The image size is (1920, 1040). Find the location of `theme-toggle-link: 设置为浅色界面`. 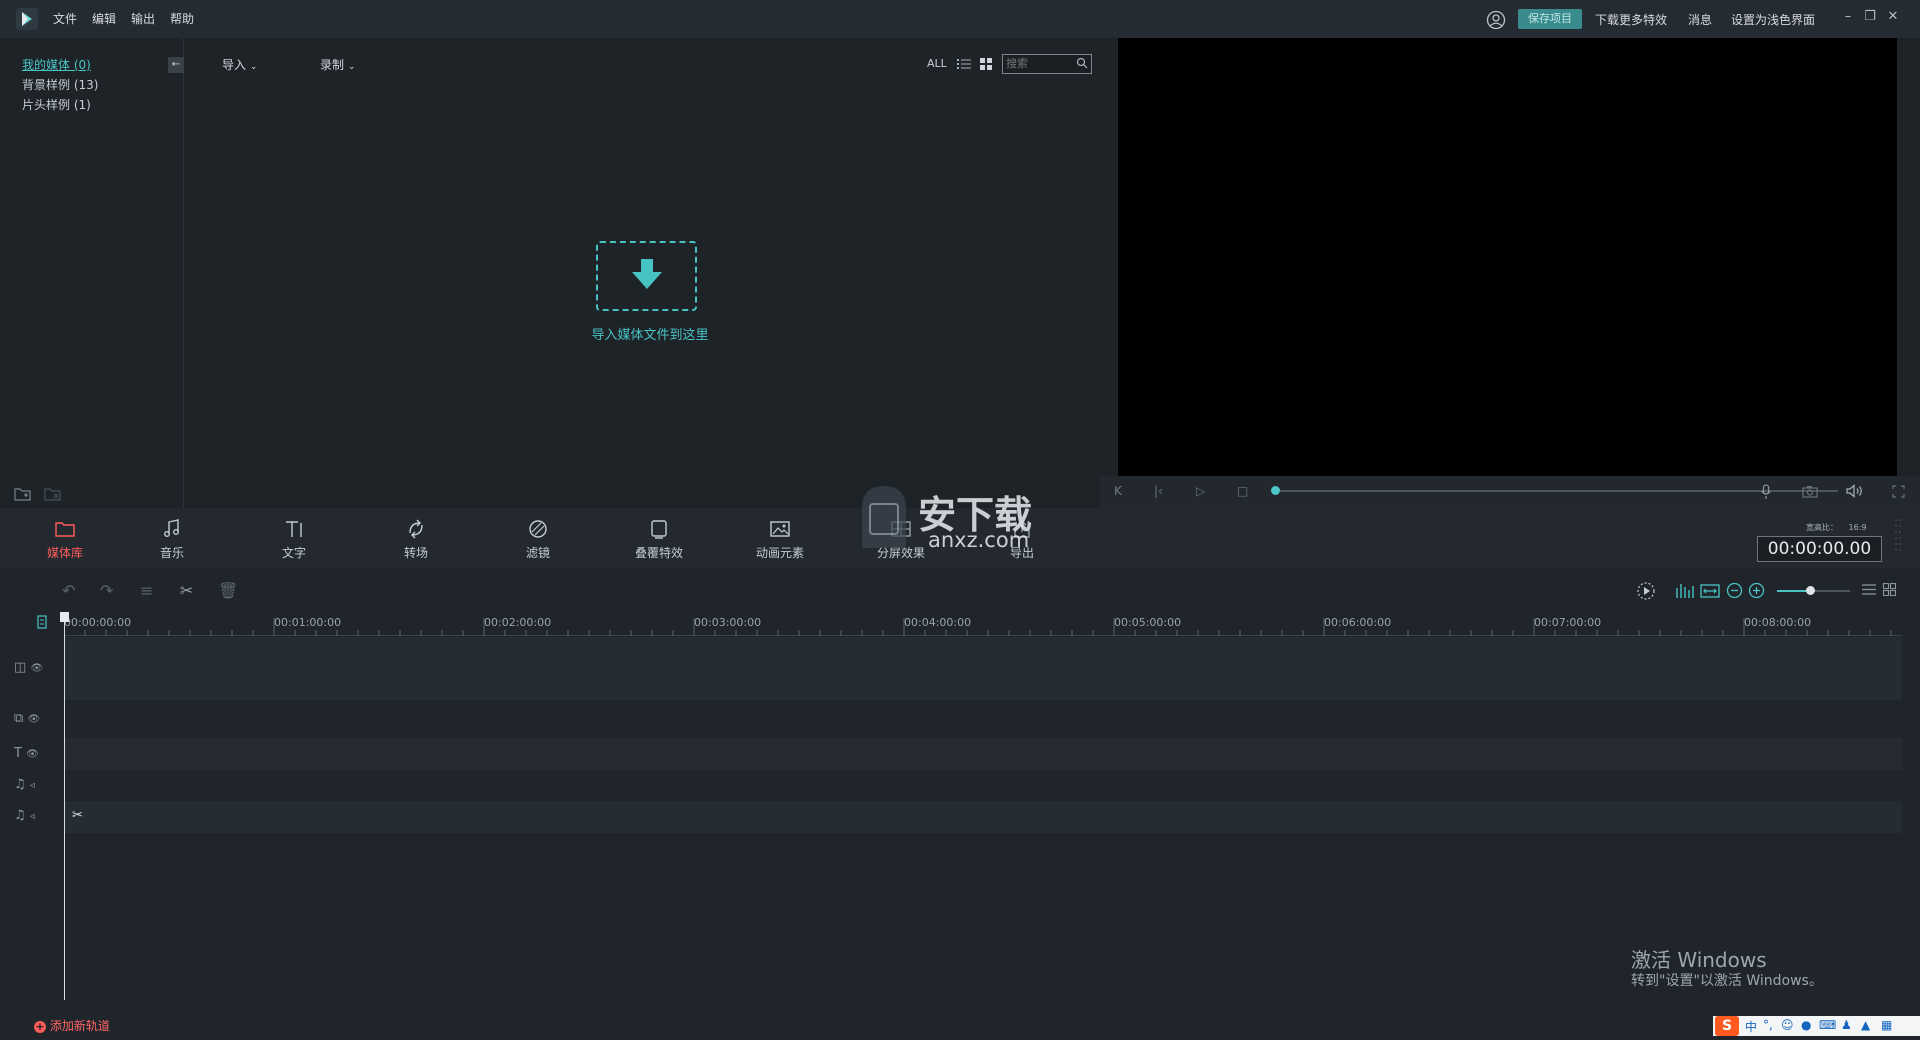

theme-toggle-link: 设置为浅色界面 is located at coordinates (1773, 19).